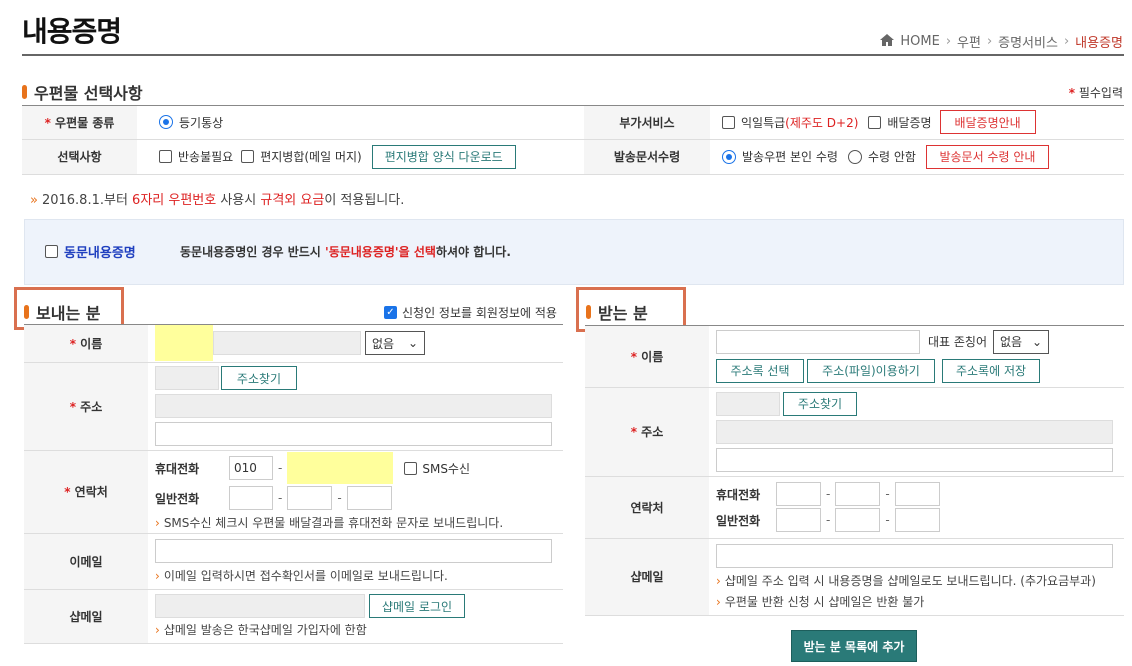  Describe the element at coordinates (187, 378) in the screenshot. I see `sender-zipcode-input` at that location.